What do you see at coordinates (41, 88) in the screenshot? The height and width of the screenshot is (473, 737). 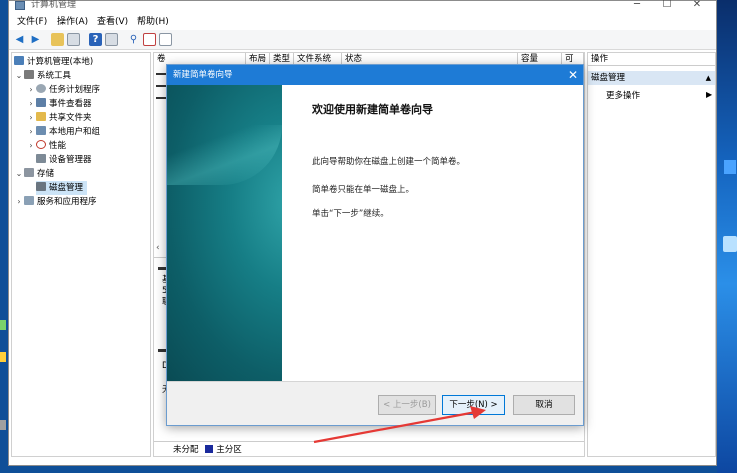 I see `clock-icon` at bounding box center [41, 88].